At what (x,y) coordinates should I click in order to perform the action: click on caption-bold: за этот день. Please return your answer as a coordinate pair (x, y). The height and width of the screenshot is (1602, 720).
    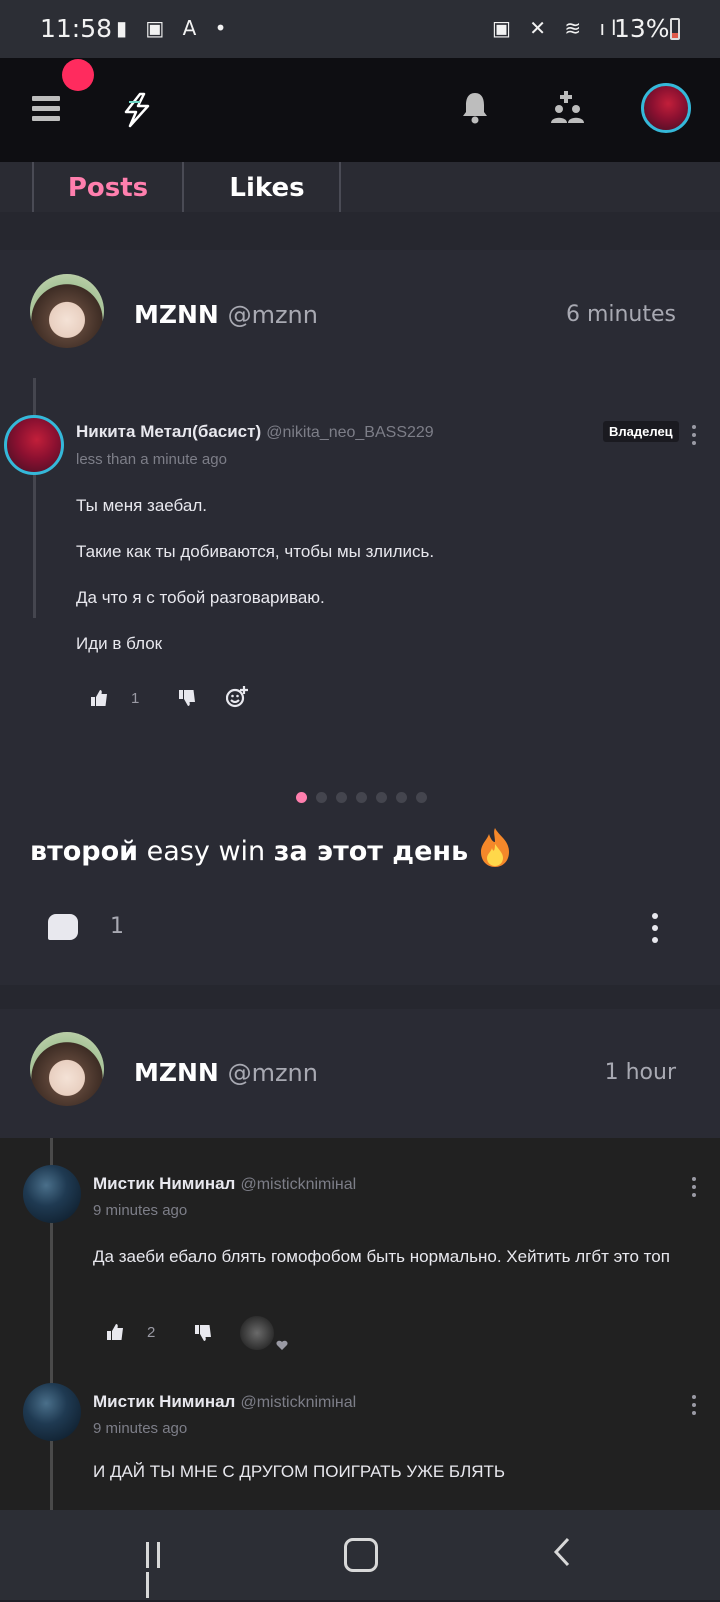
    Looking at the image, I should click on (371, 851).